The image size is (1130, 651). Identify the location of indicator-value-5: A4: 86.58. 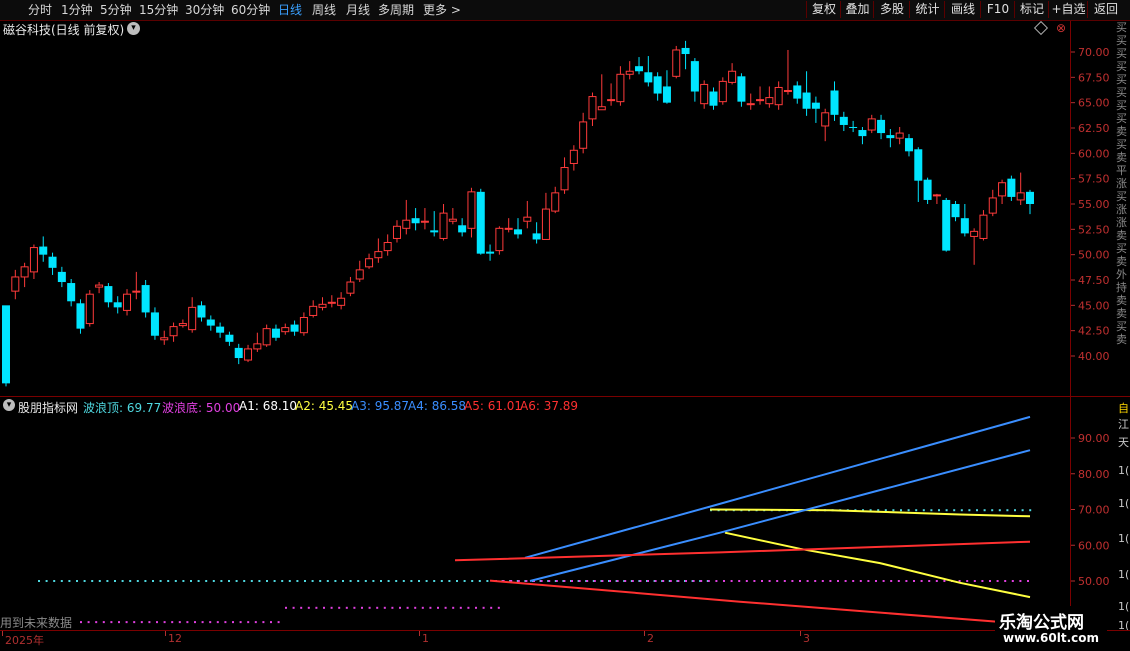
(437, 406).